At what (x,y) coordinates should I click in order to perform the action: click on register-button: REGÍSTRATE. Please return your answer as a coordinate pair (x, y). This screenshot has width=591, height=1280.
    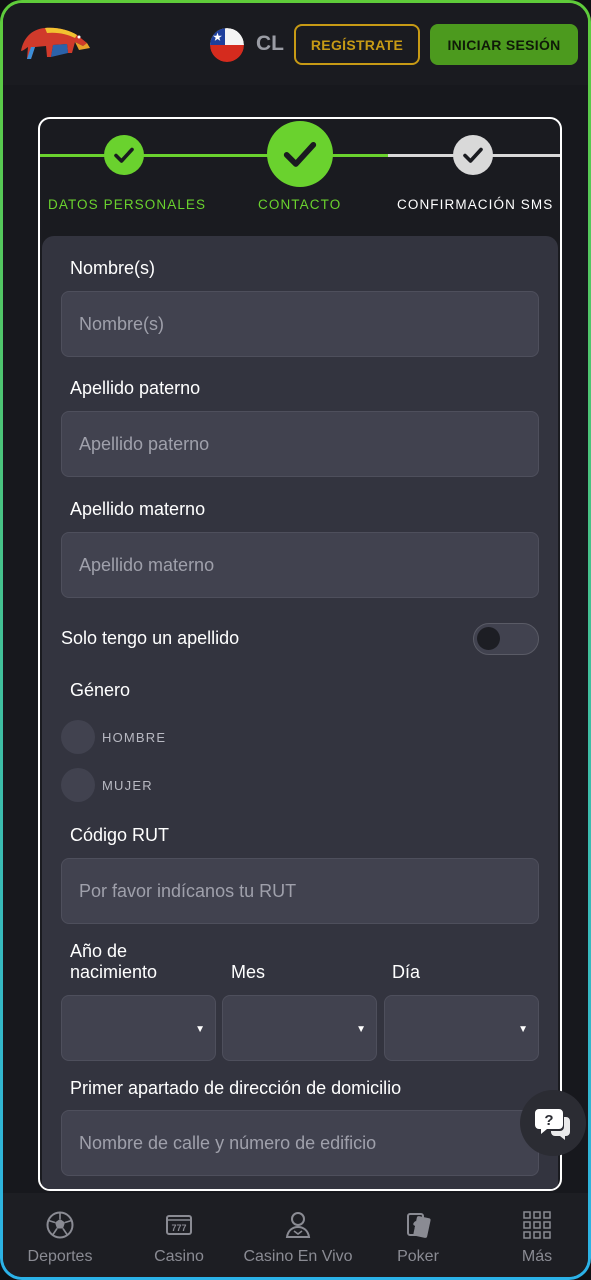
    Looking at the image, I should click on (357, 44).